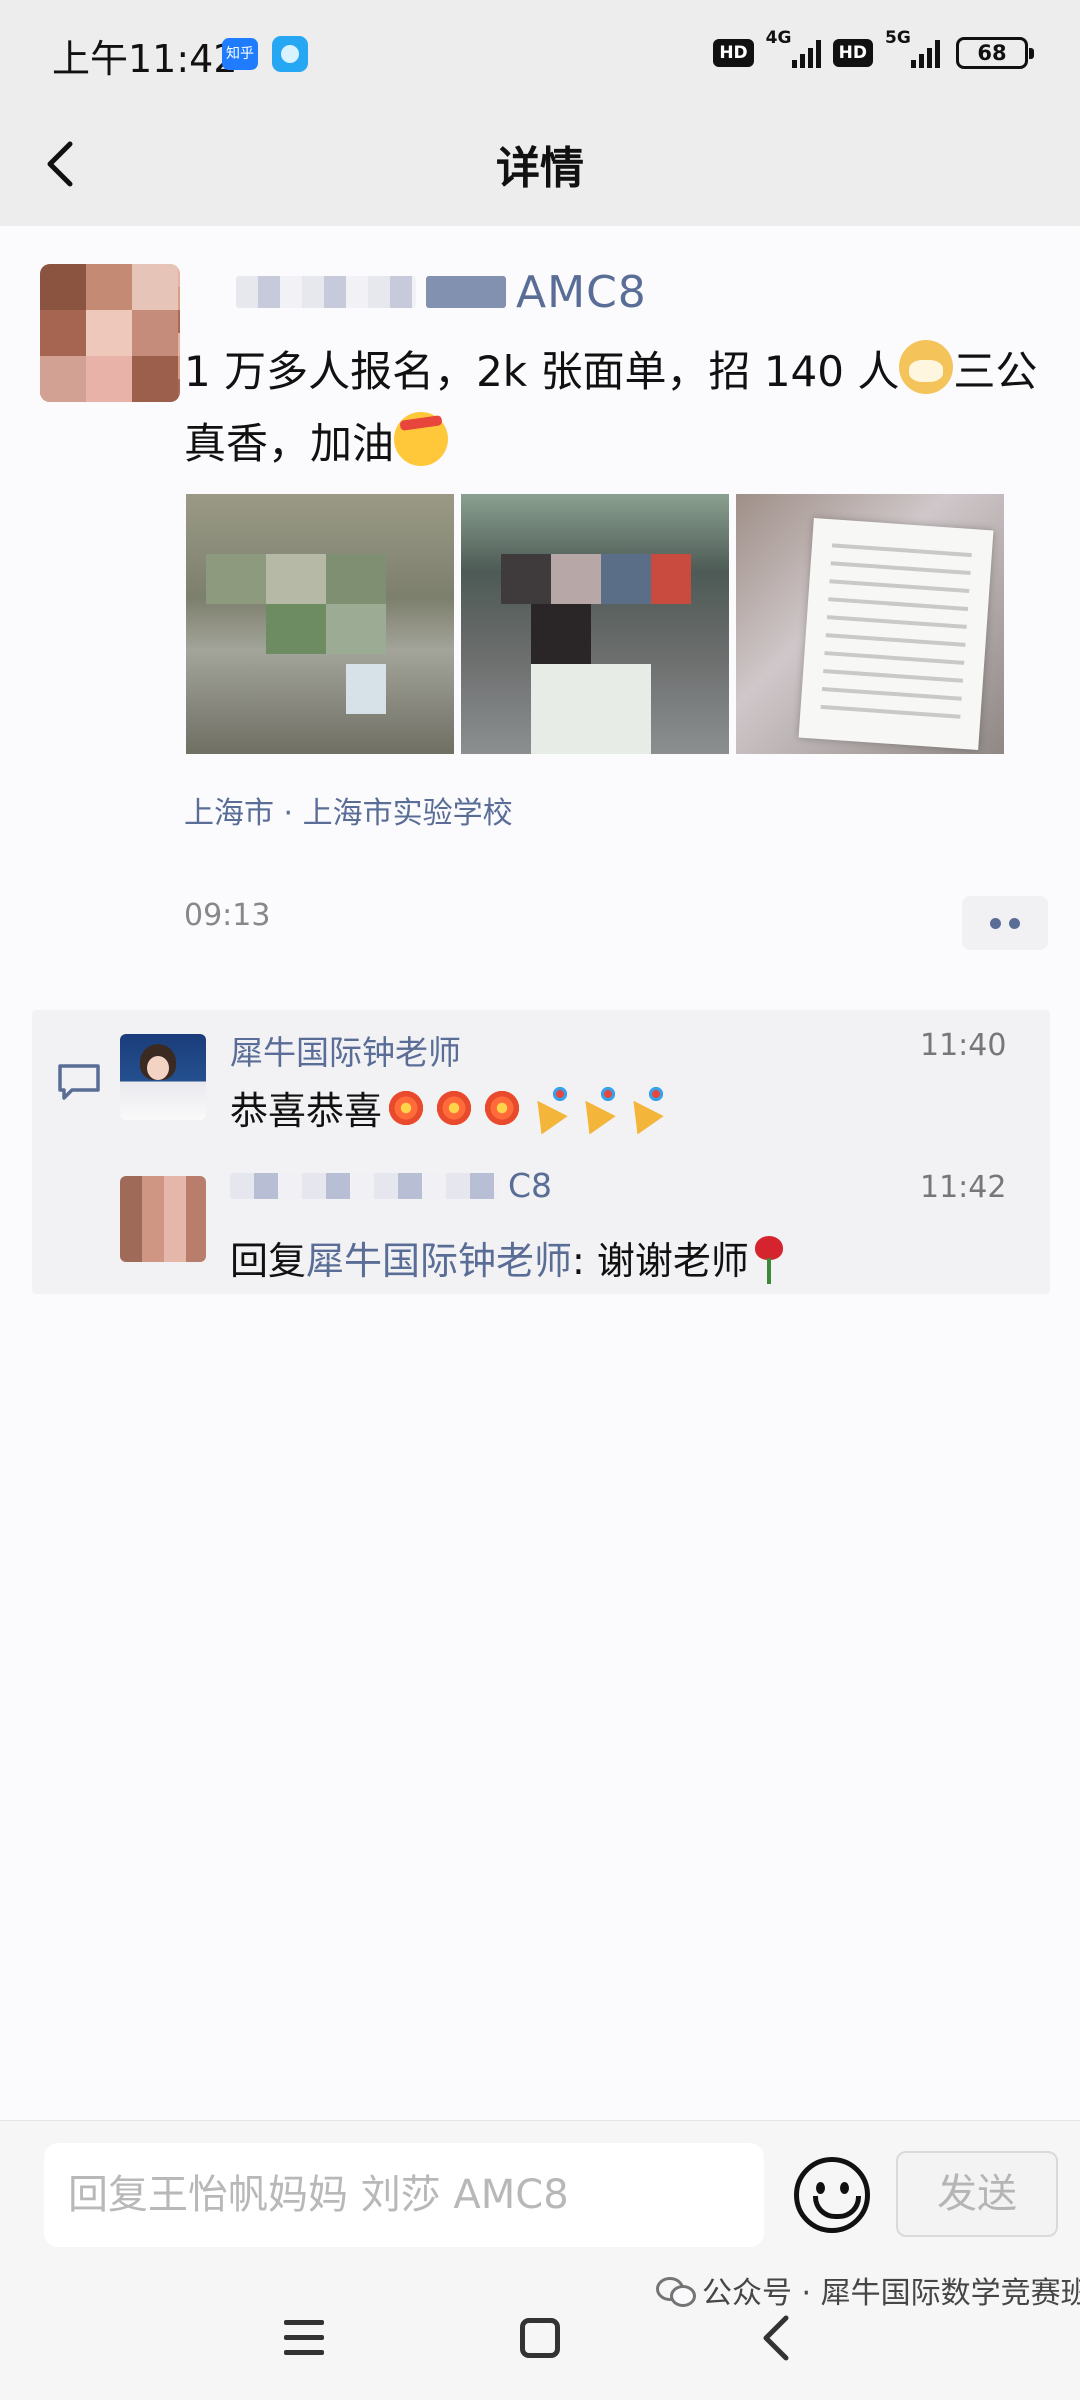 The image size is (1080, 2400). I want to click on comment-item: 犀牛国际钟老师 11:40 恭喜恭喜, so click(541, 1080).